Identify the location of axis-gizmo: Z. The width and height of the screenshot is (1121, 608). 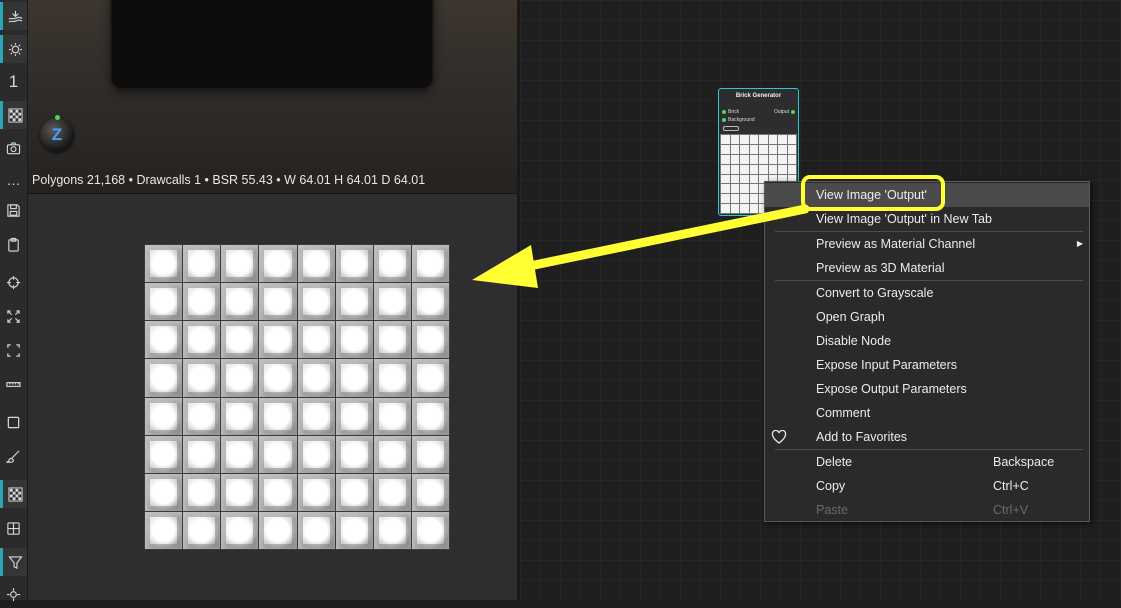
(57, 133).